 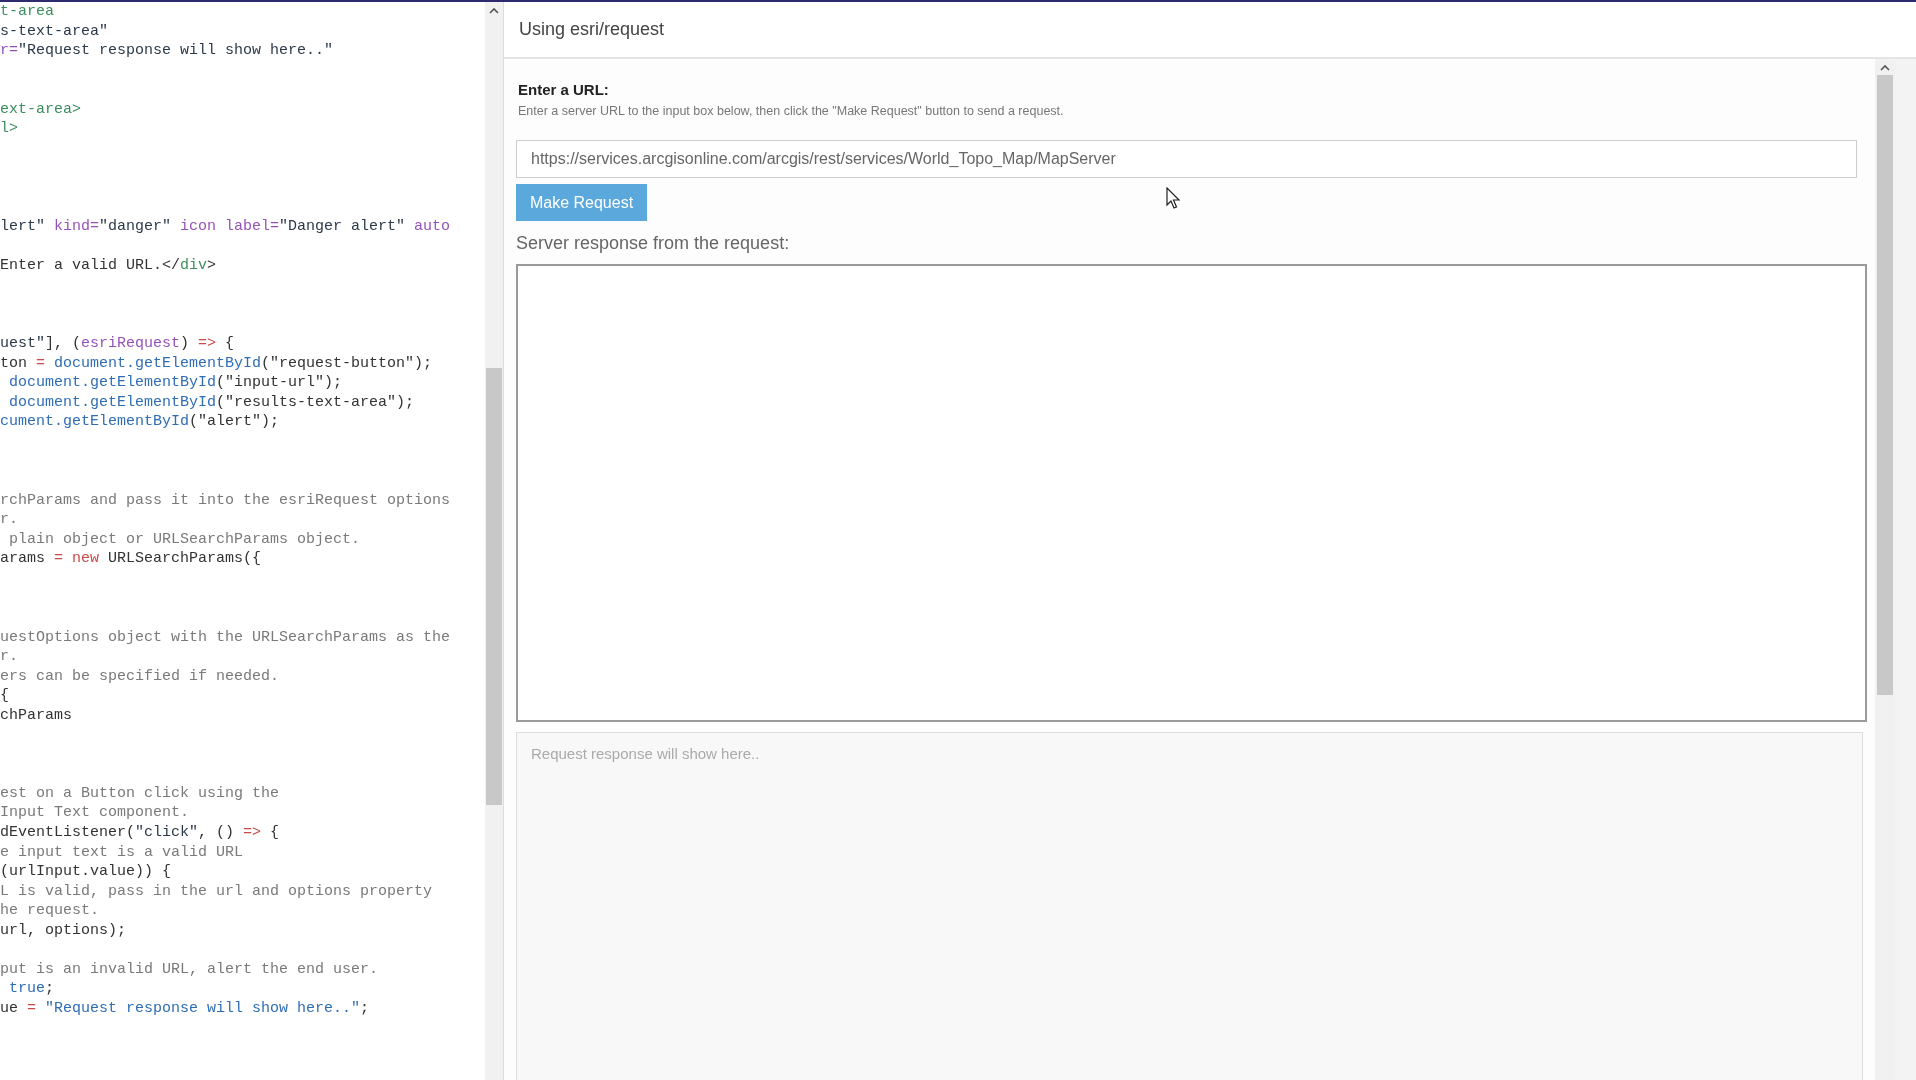 I want to click on code-line: document.getElementById("input-url");, so click(x=176, y=383).